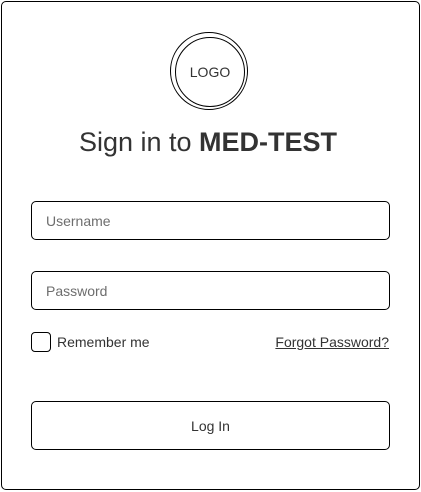  Describe the element at coordinates (139, 142) in the screenshot. I see `title-prefix: Sign in to` at that location.